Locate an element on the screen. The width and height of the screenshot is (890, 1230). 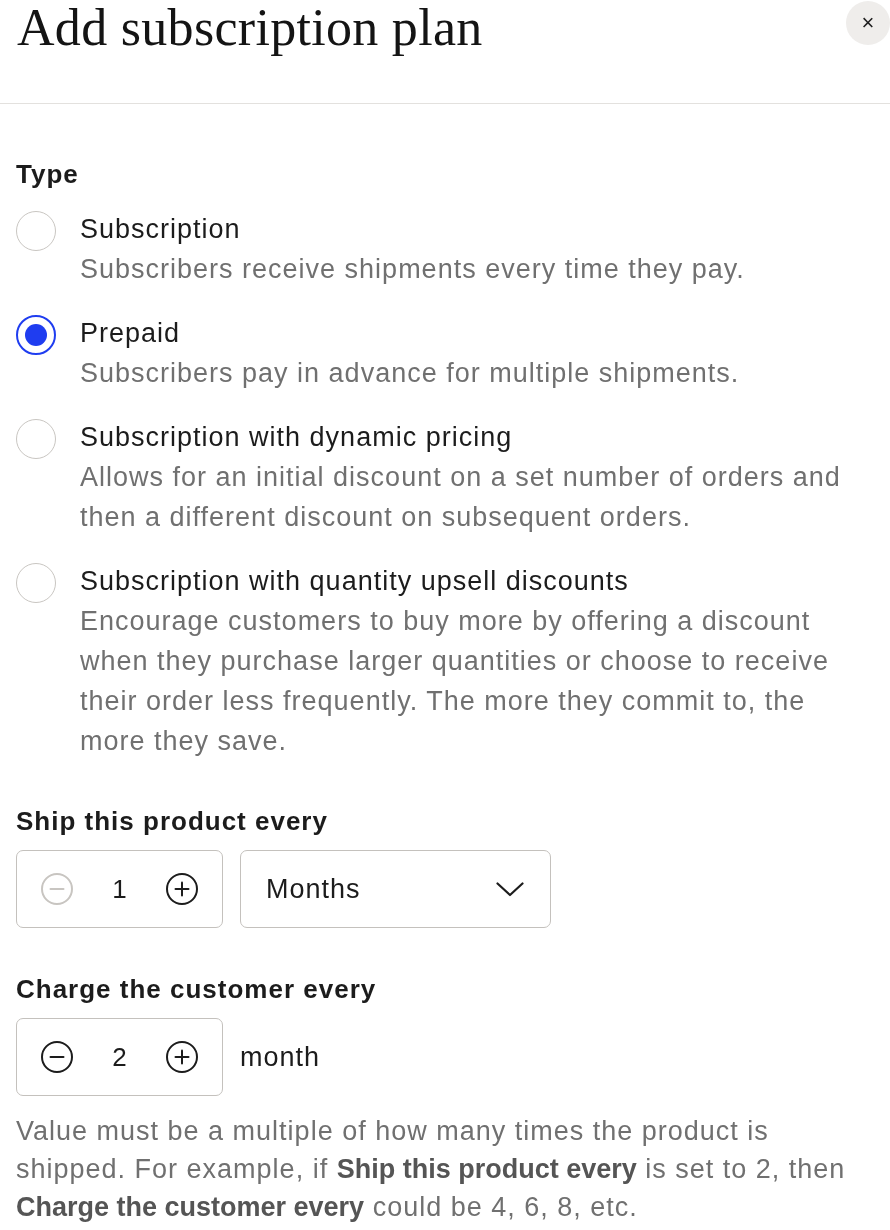
field-label: Charge the customer every is located at coordinates (196, 989).